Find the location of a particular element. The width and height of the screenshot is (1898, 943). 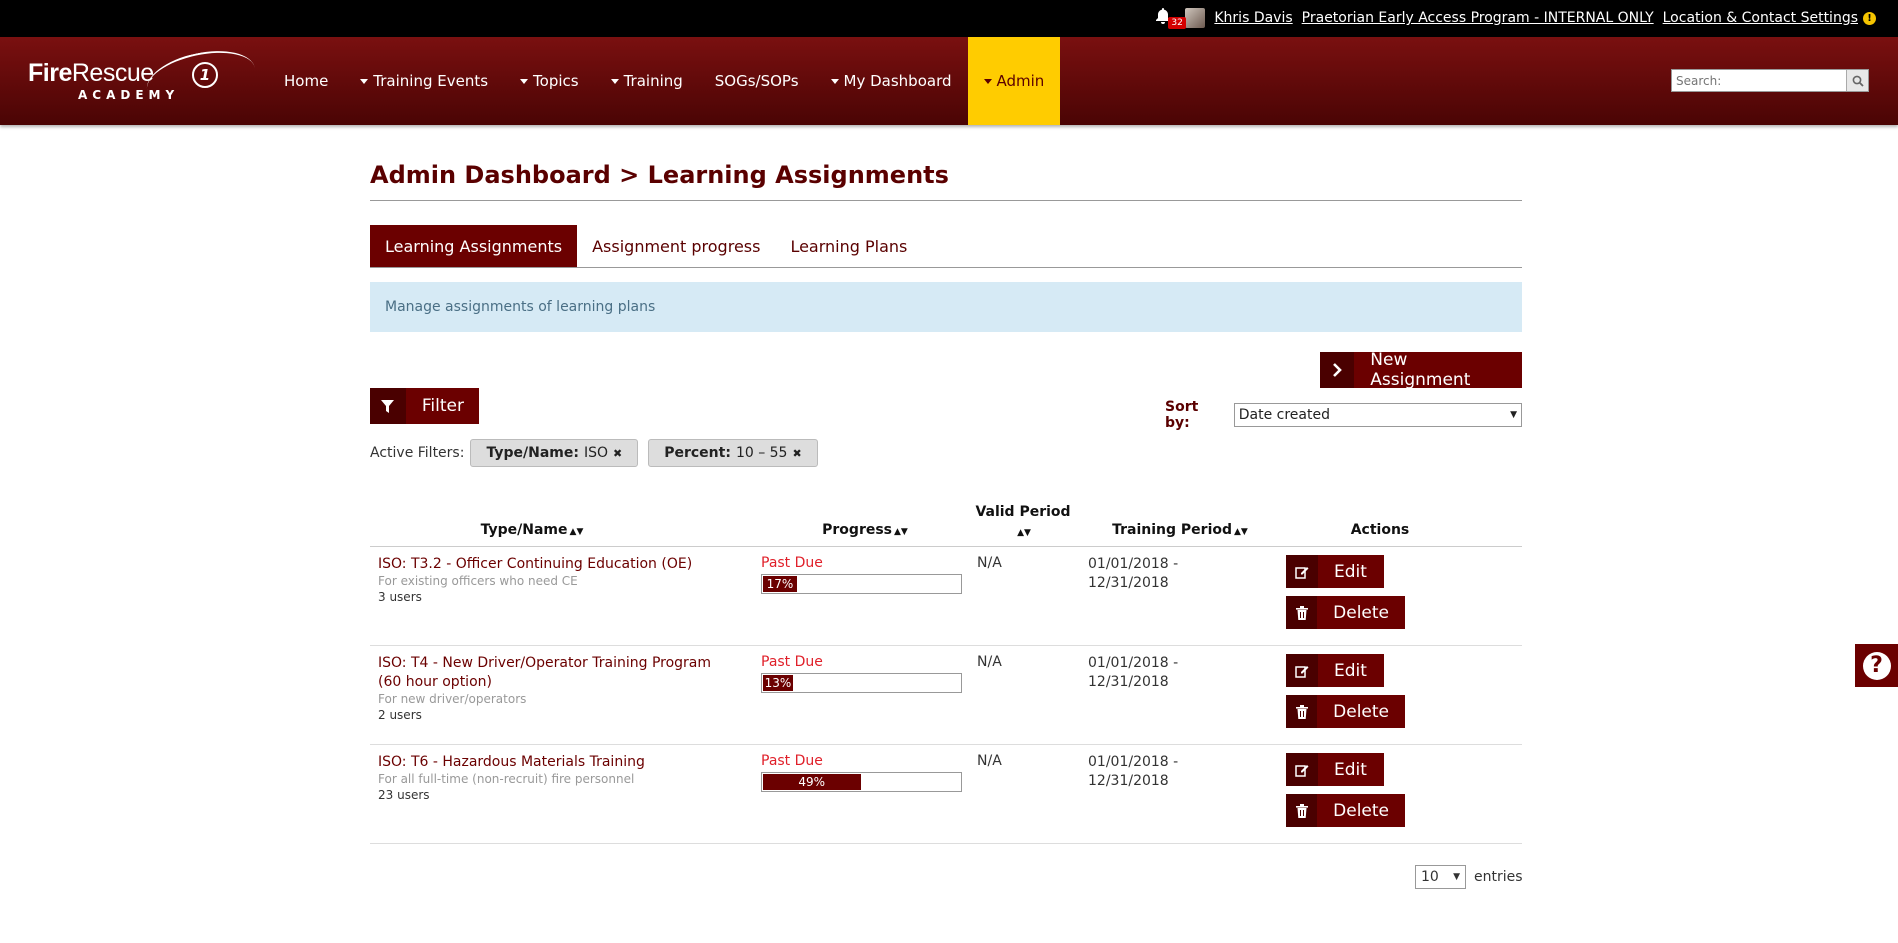

filter-chip: Percent: 10 – 55 ✖ is located at coordinates (733, 453).